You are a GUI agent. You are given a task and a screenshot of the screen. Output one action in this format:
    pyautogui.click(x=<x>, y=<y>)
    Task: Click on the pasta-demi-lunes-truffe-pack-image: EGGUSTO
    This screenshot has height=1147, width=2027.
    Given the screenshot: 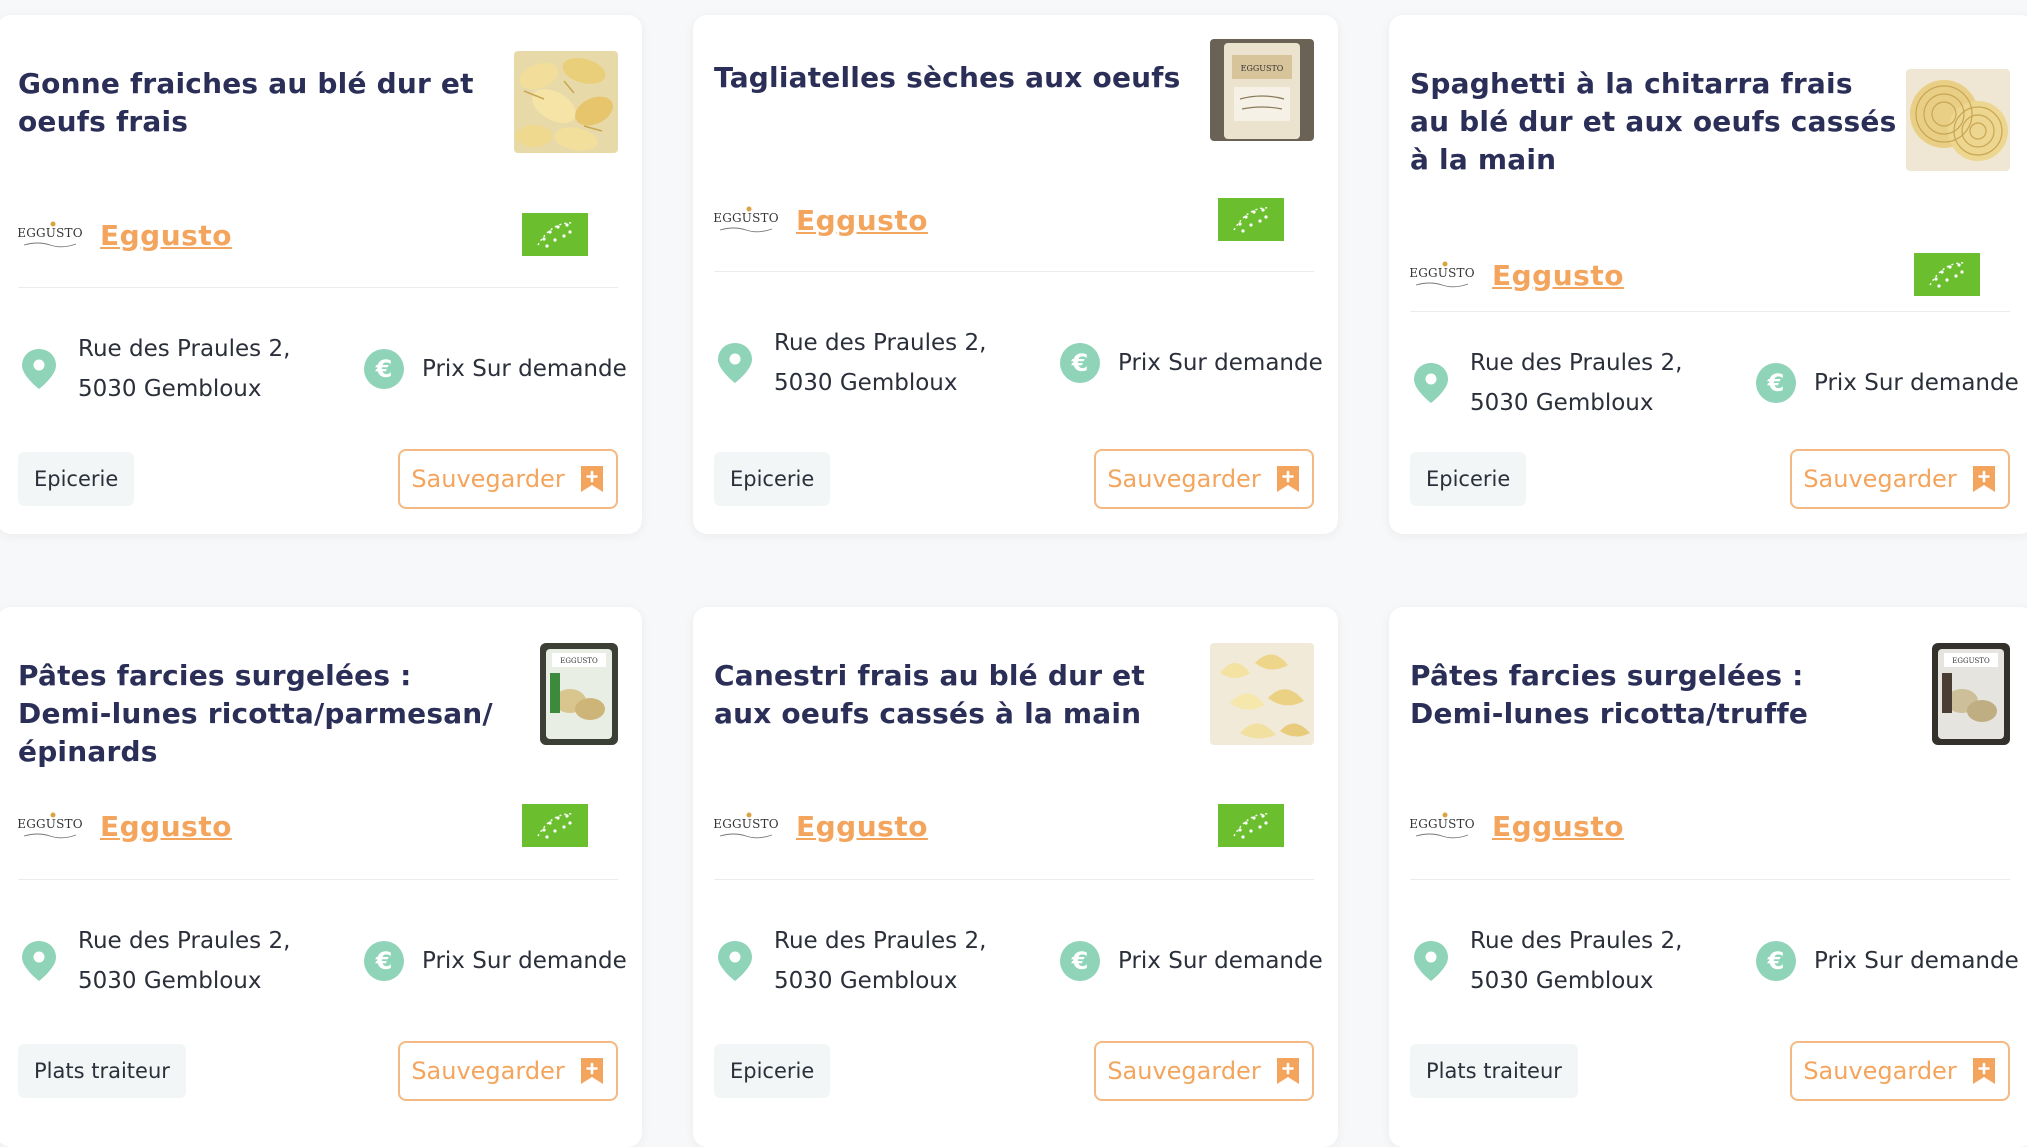 What is the action you would take?
    pyautogui.click(x=1971, y=694)
    